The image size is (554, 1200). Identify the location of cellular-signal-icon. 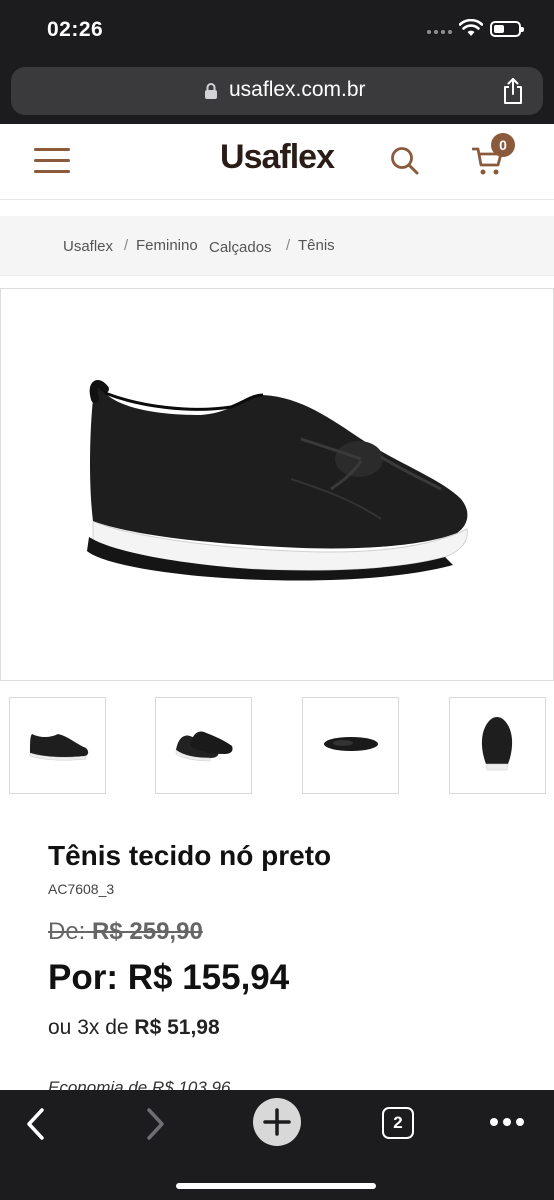
(439, 32).